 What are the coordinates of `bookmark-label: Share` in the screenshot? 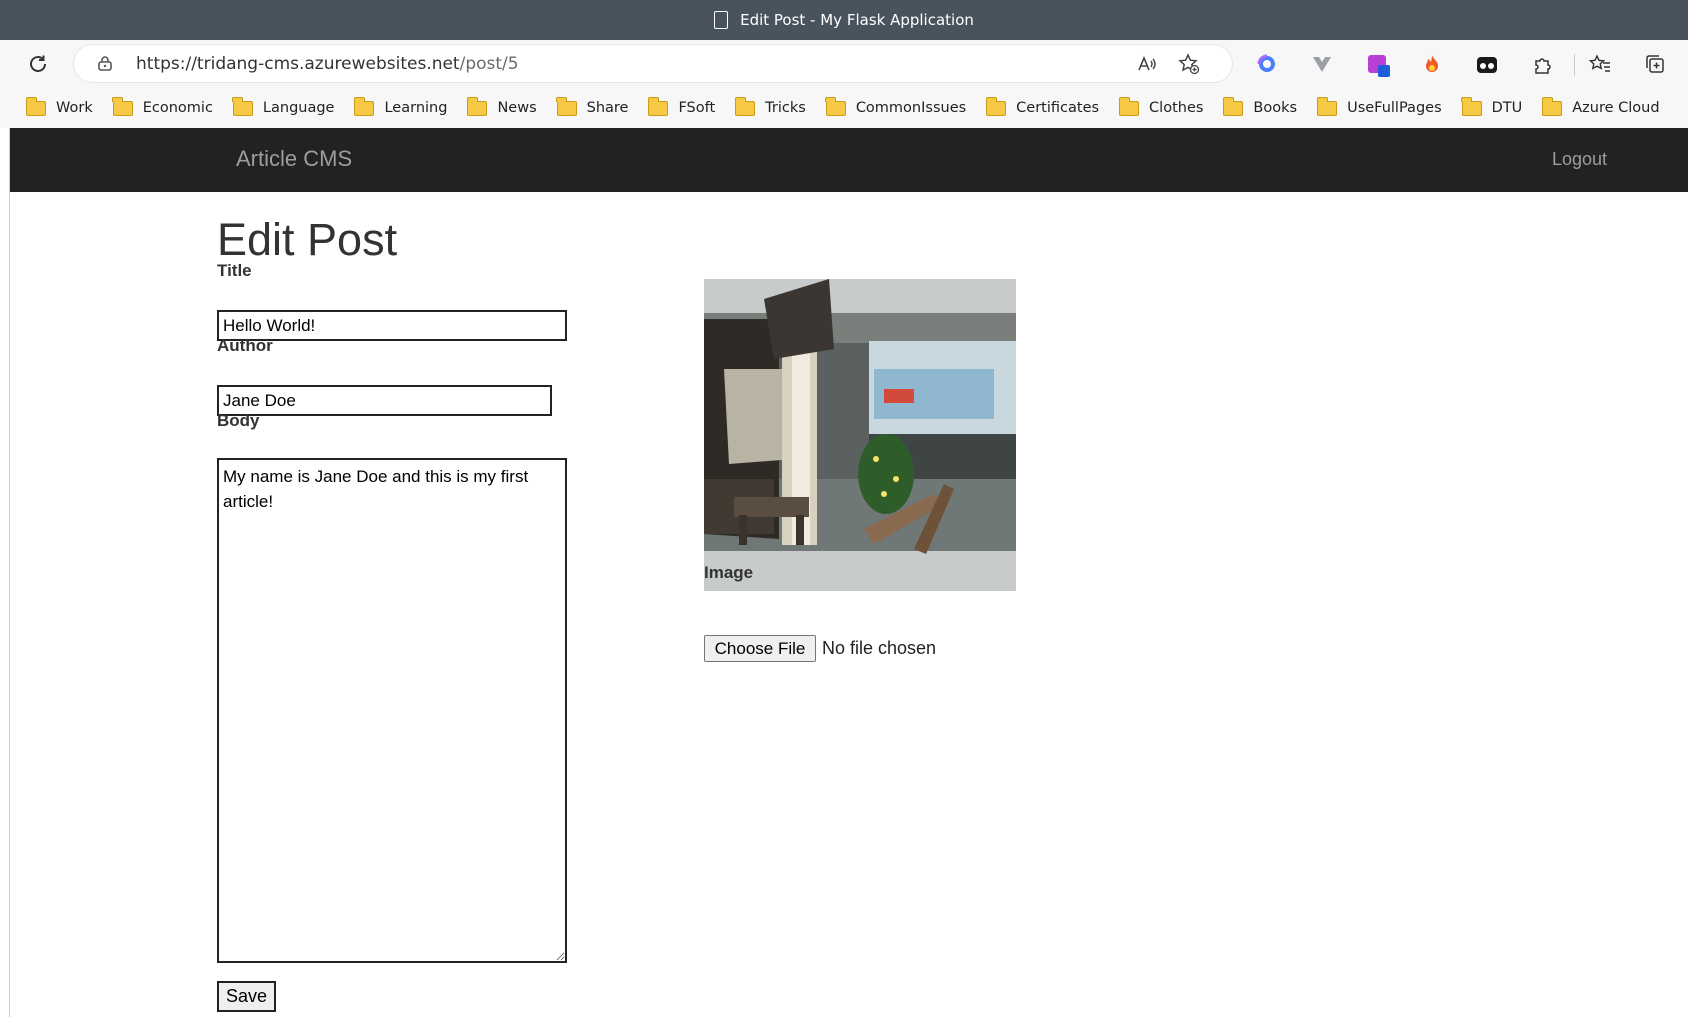 It's located at (607, 108).